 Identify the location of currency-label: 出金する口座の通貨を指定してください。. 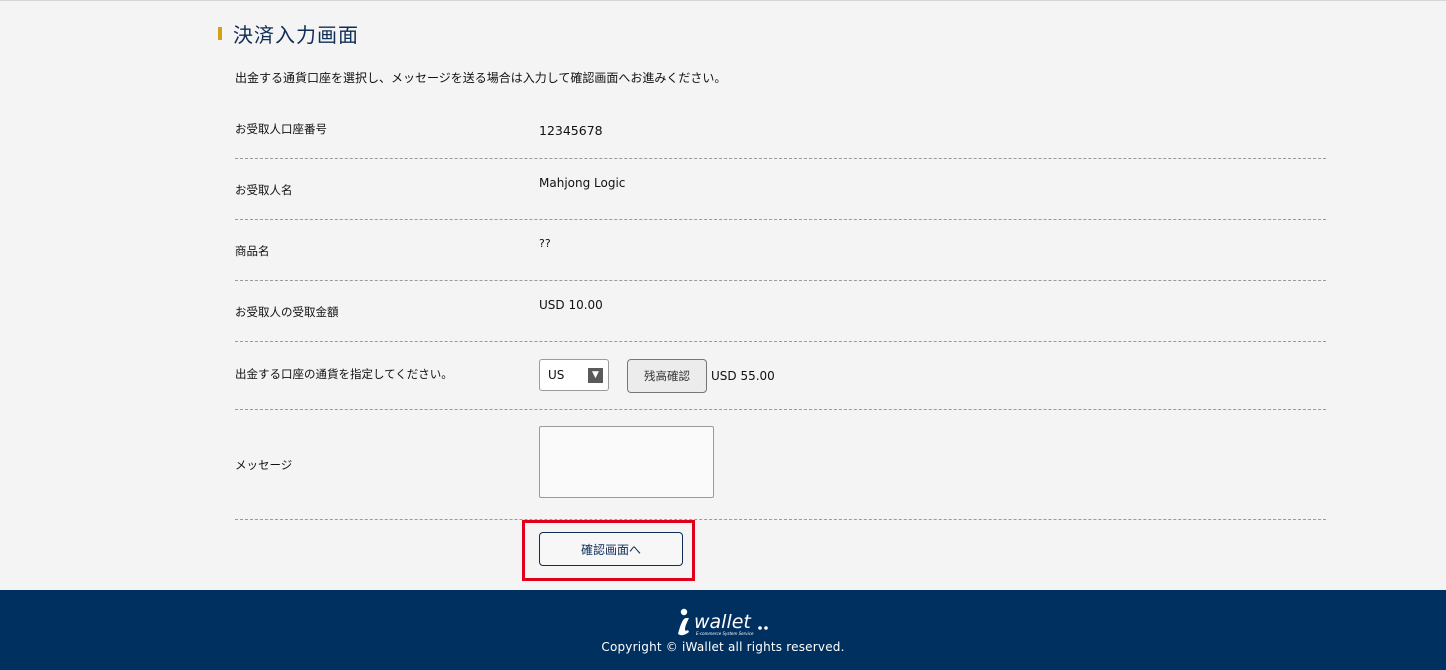
(344, 374).